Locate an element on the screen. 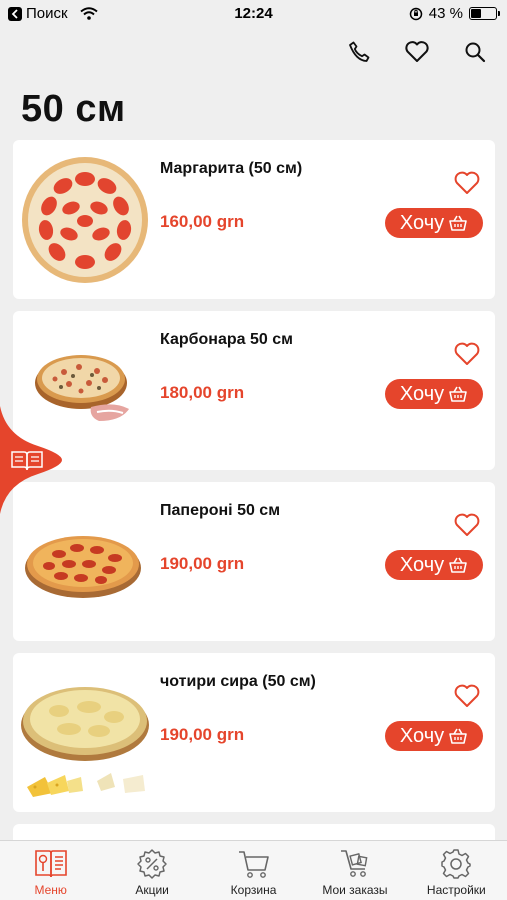  search-icon is located at coordinates (475, 52).